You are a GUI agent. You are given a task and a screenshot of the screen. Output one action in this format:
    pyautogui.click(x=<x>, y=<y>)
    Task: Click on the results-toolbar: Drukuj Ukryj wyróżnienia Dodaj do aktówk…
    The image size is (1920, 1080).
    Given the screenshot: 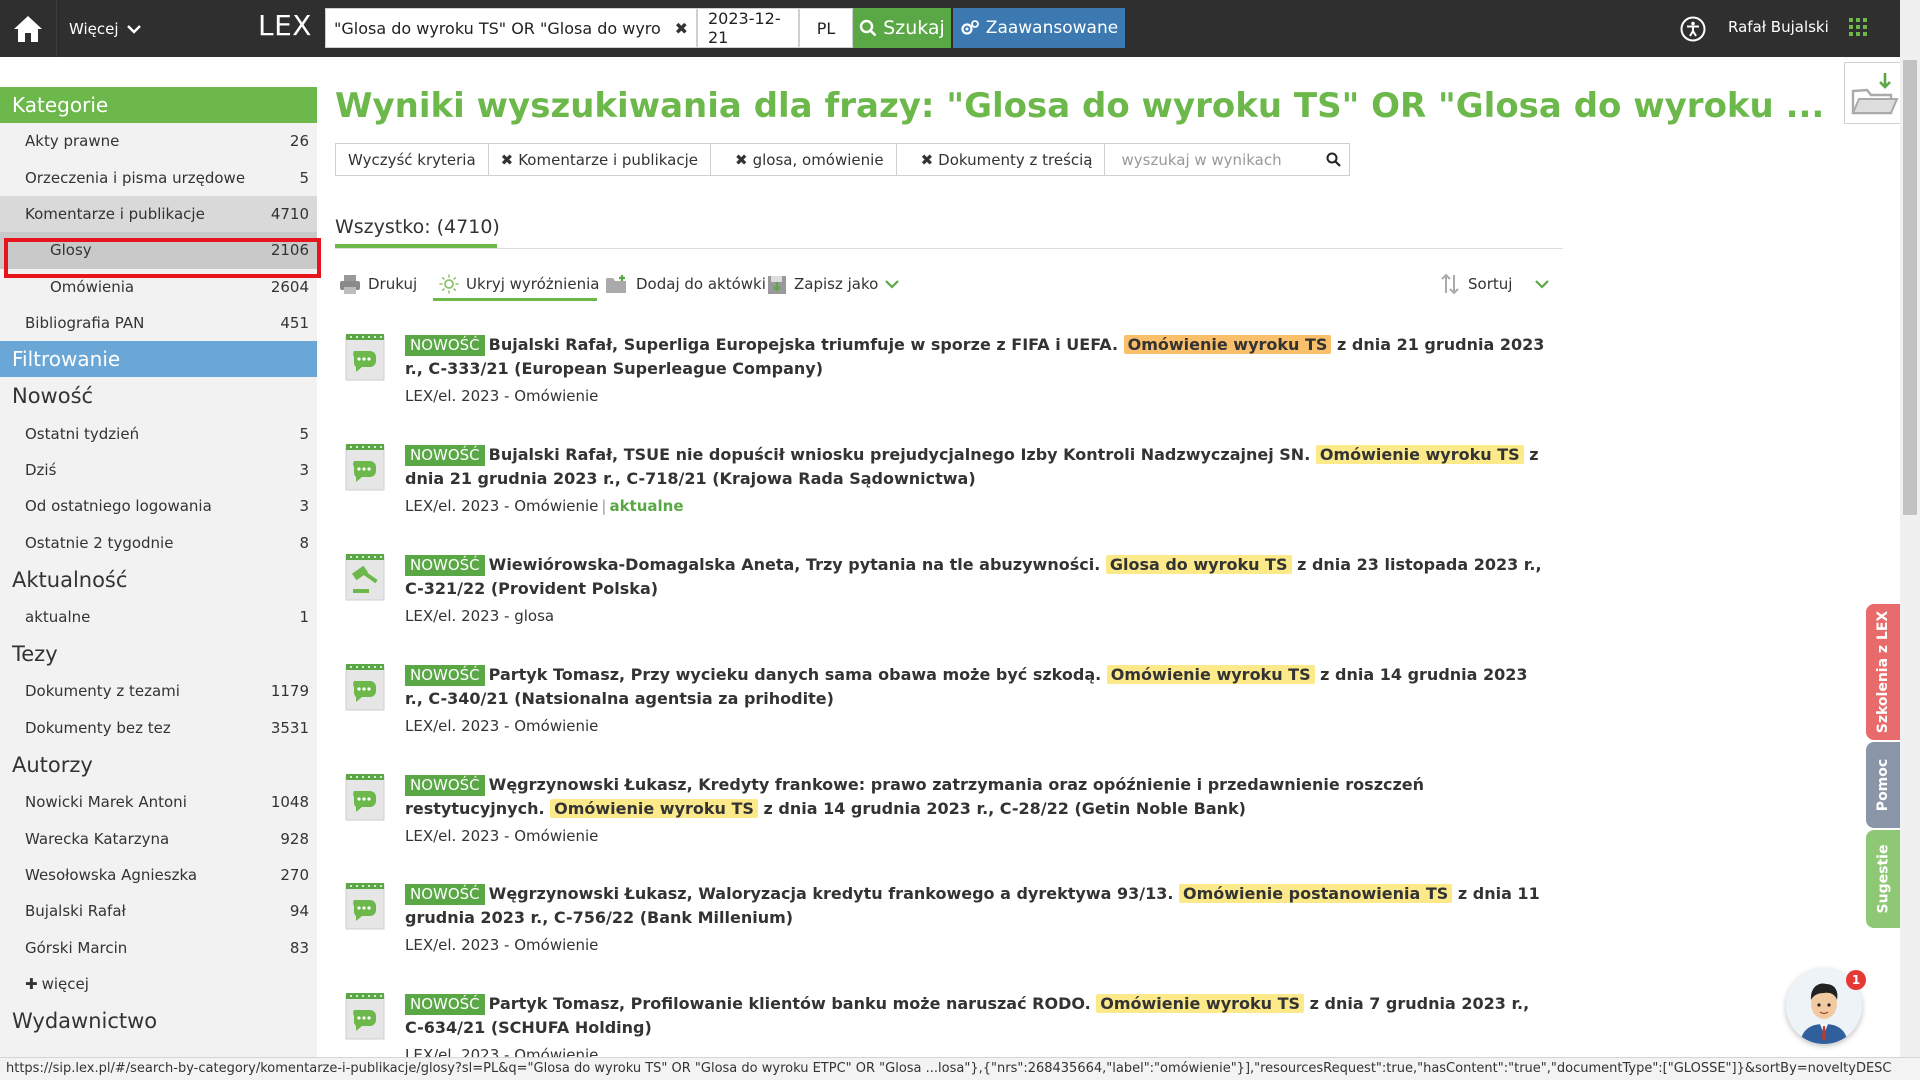 What is the action you would take?
    pyautogui.click(x=949, y=284)
    